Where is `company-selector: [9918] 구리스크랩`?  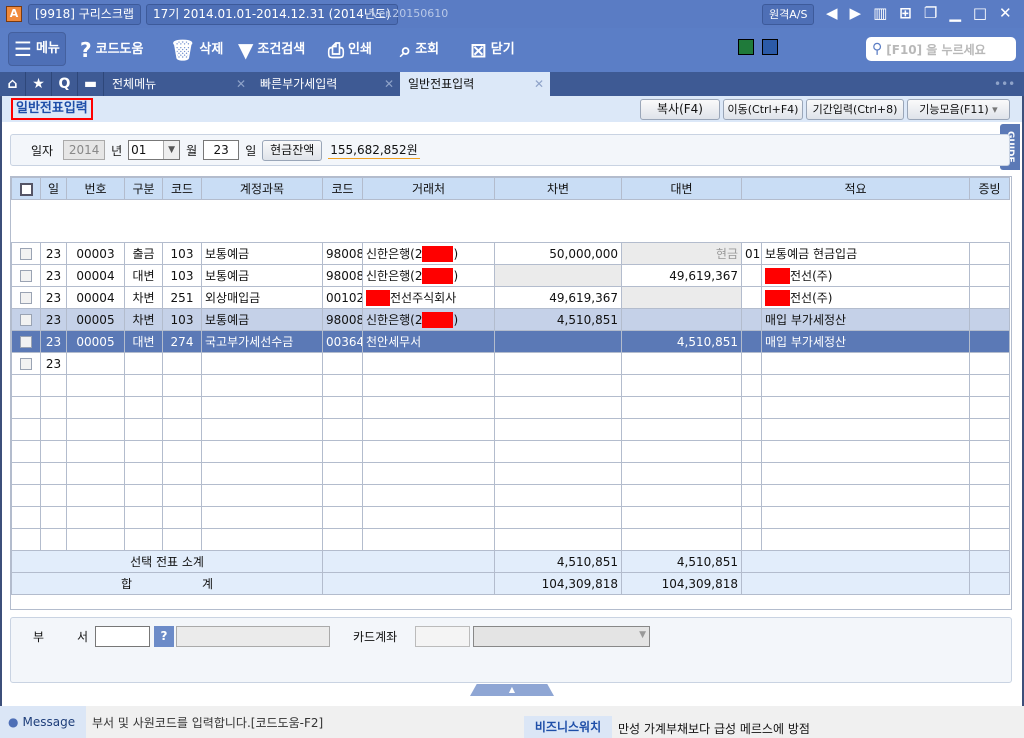
company-selector: [9918] 구리스크랩 is located at coordinates (84, 14).